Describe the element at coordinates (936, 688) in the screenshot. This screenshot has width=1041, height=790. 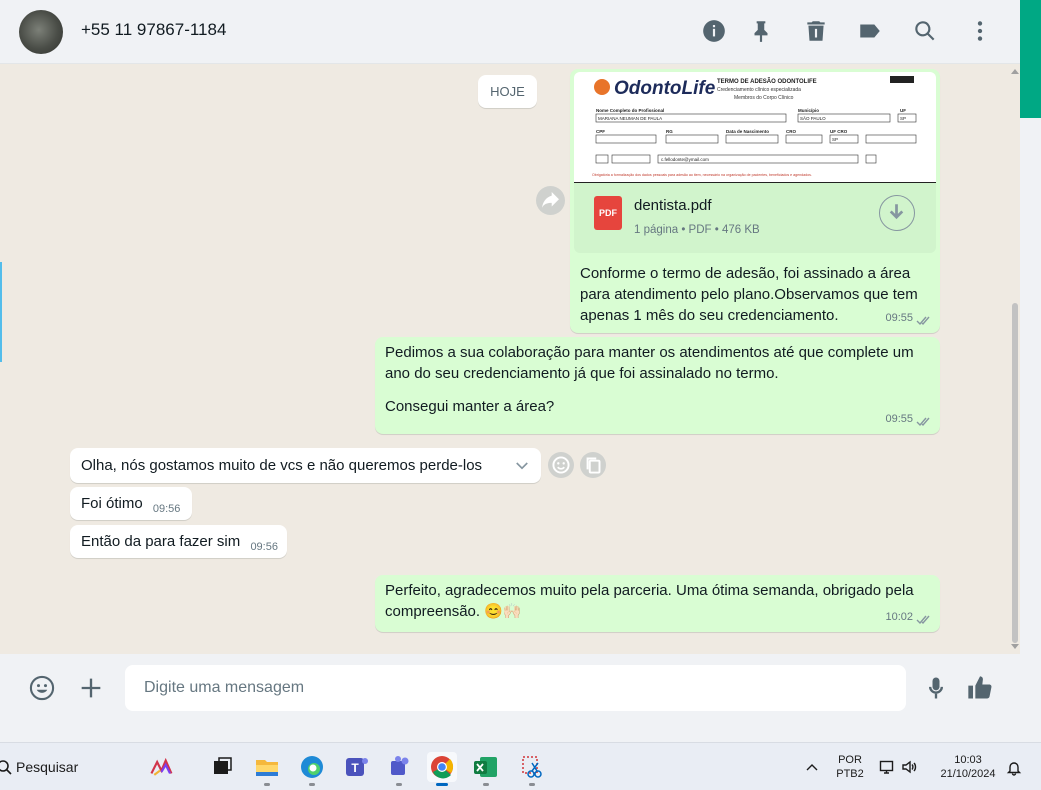
I see `microphone-icon` at that location.